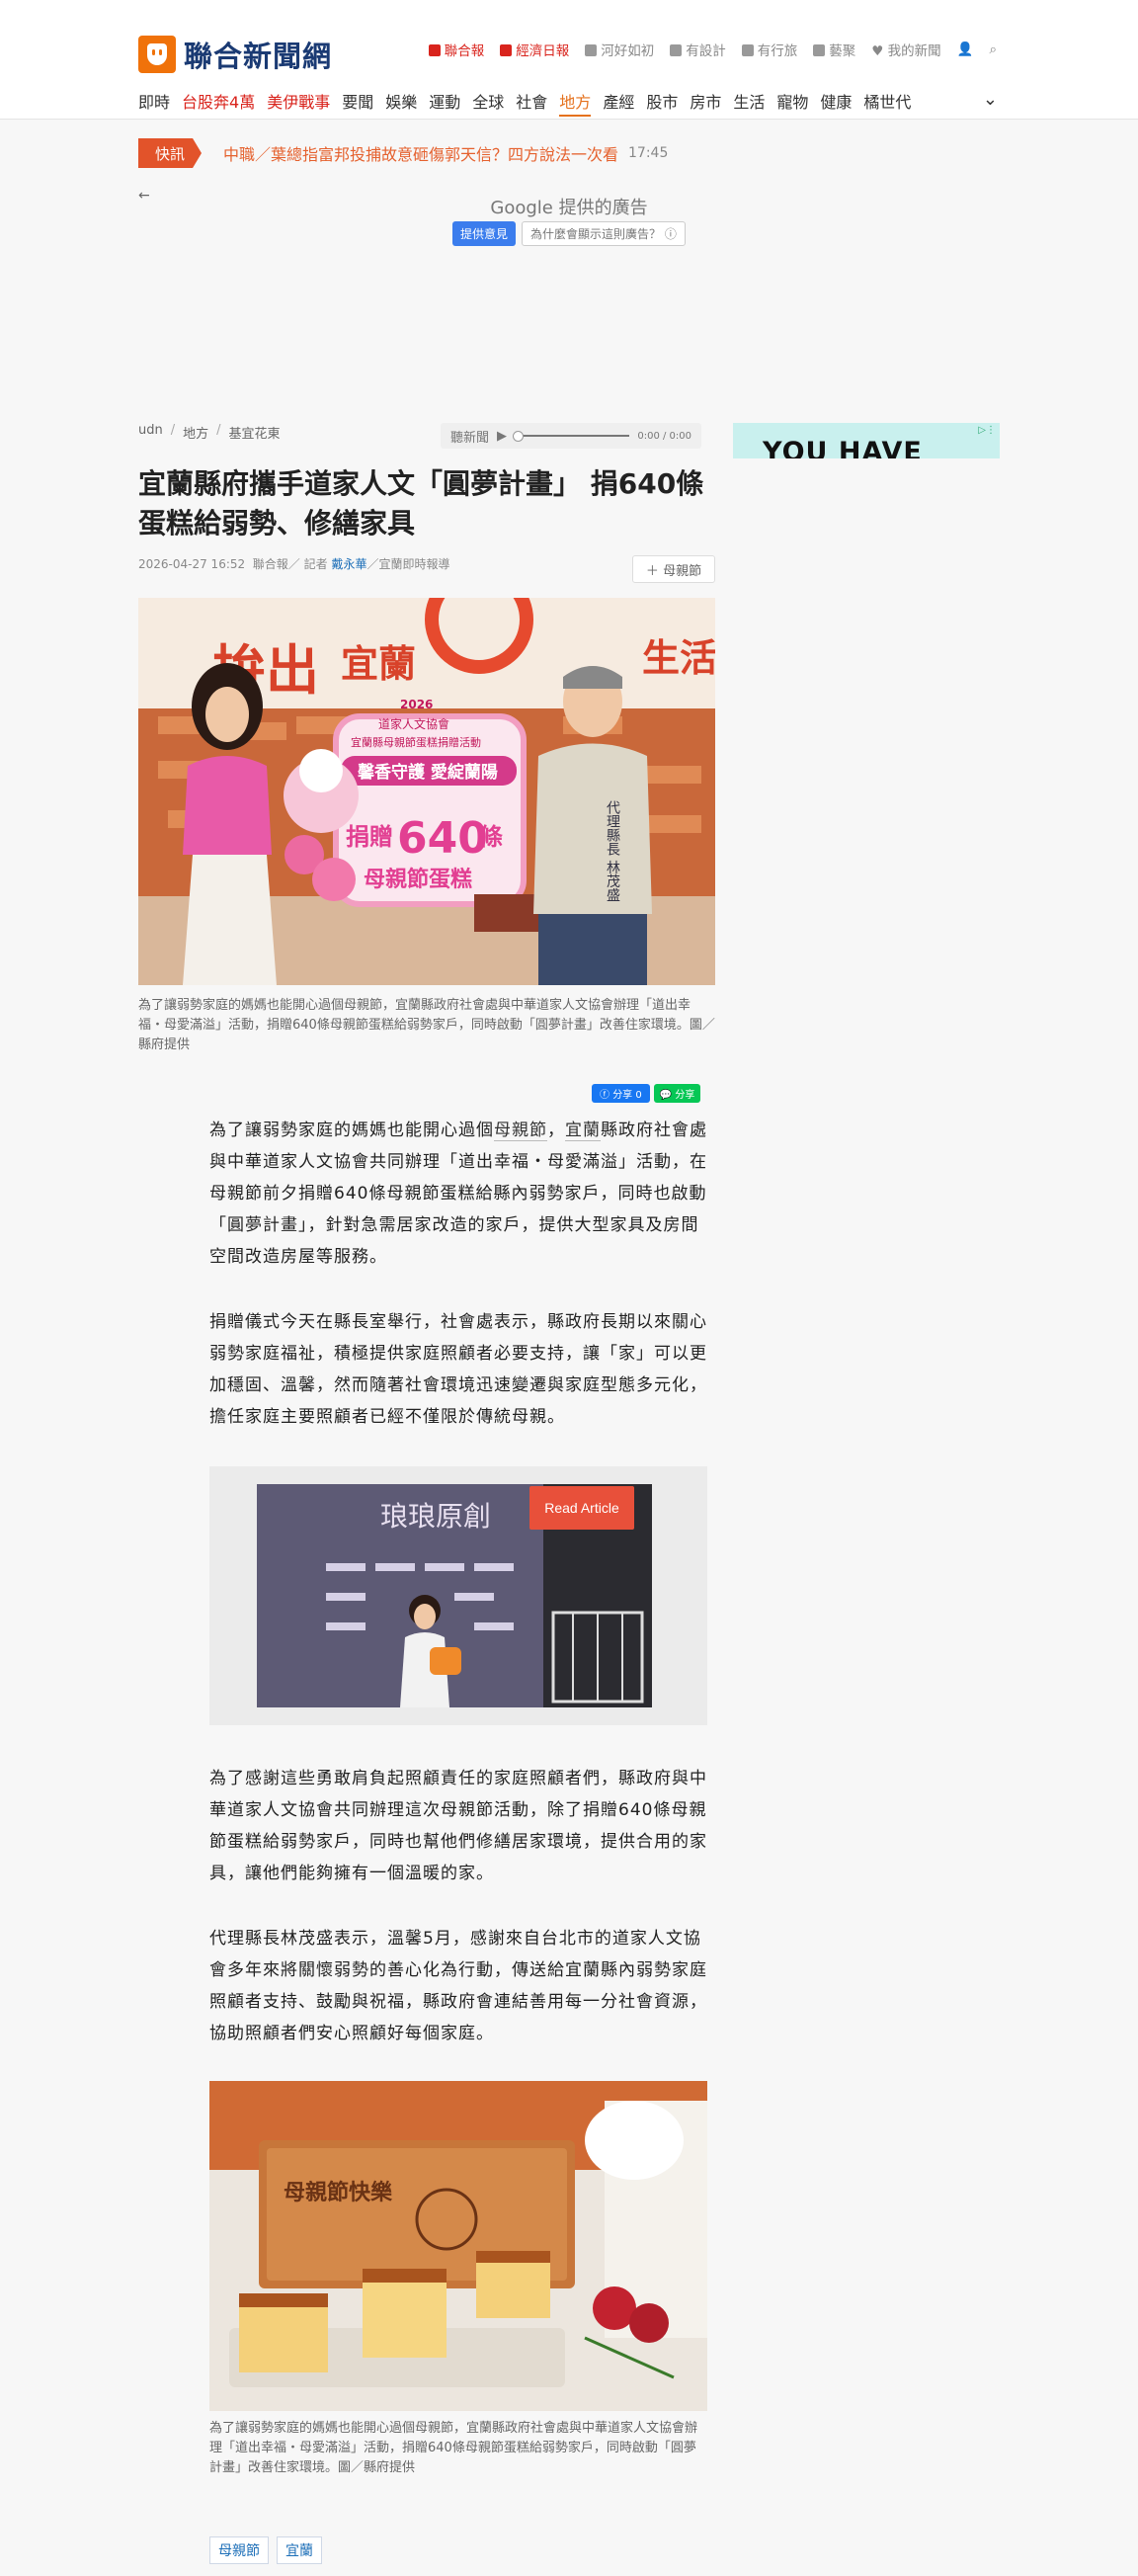  Describe the element at coordinates (678, 657) in the screenshot. I see `backdrop-text-right: 生活` at that location.